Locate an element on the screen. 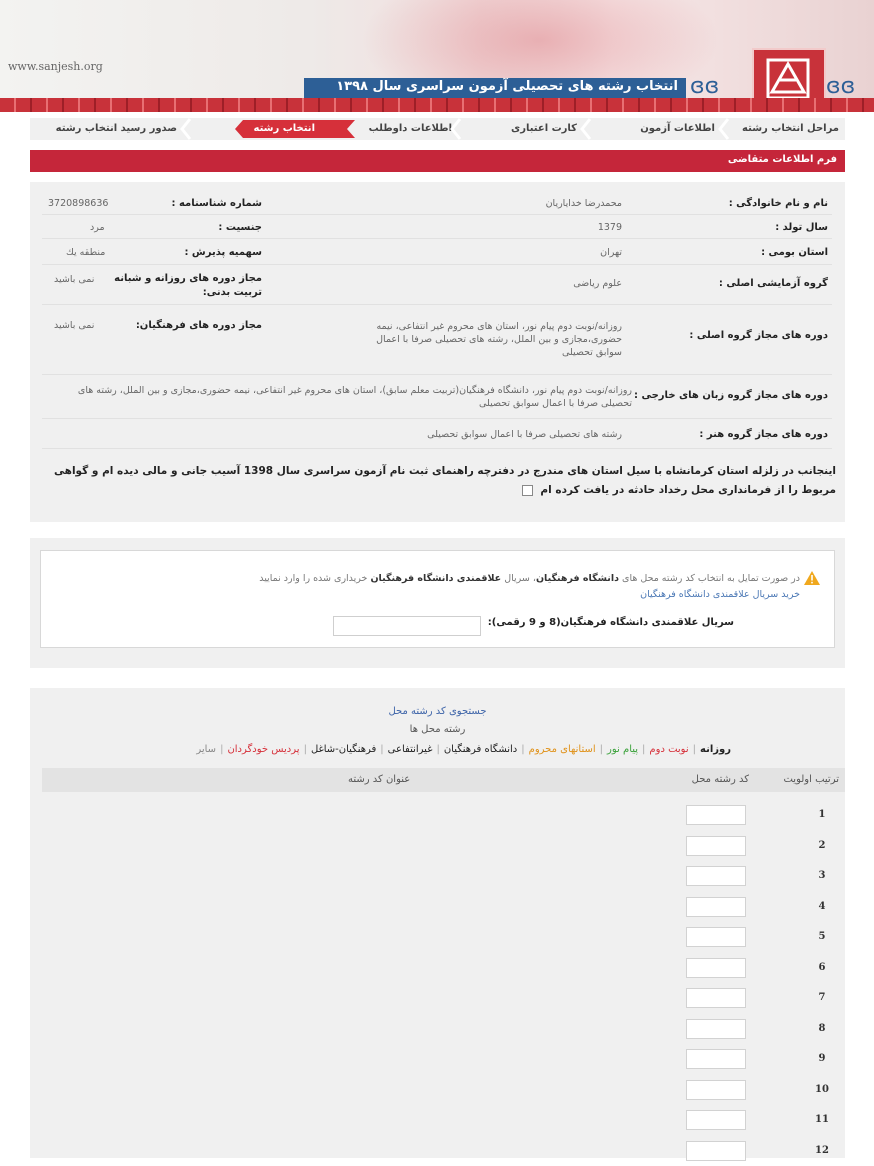 This screenshot has width=874, height=1166. priority-number: 4 is located at coordinates (822, 906).